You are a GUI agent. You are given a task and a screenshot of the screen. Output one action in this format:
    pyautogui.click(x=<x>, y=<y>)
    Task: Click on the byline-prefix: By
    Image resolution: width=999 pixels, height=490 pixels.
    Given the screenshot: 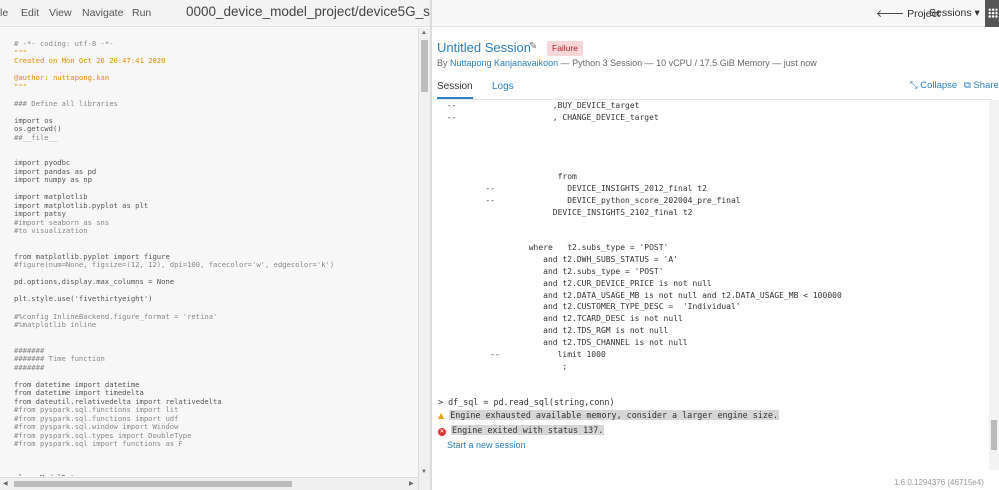 What is the action you would take?
    pyautogui.click(x=444, y=63)
    